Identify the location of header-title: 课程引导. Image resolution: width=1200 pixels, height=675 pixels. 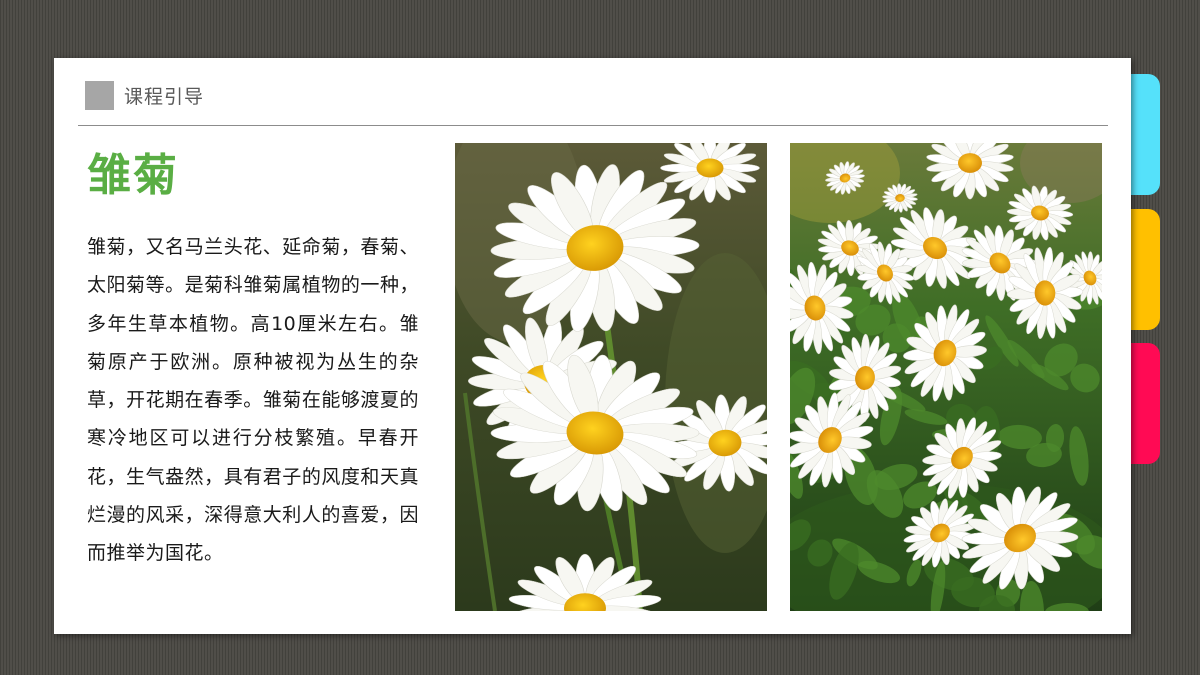
(164, 97).